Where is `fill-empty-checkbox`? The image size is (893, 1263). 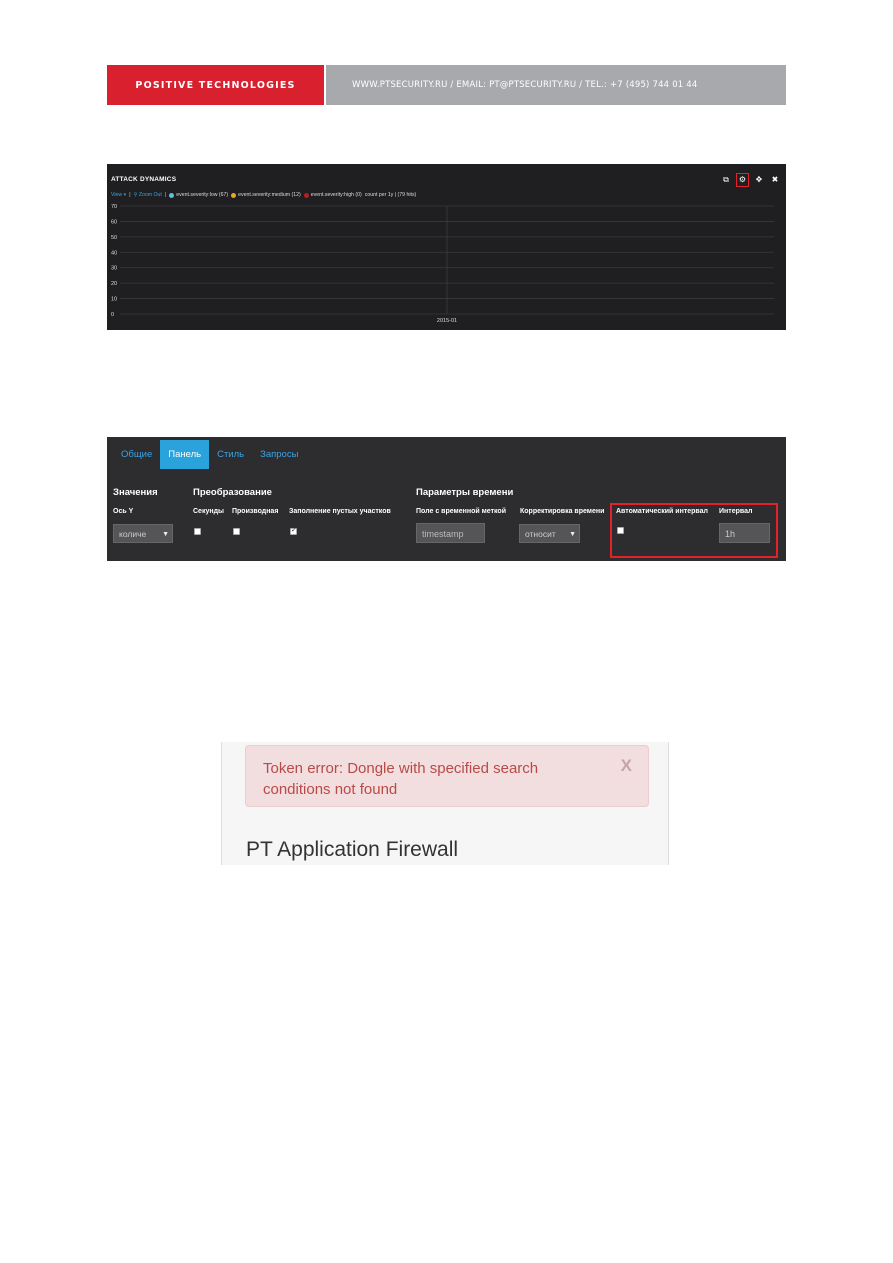 fill-empty-checkbox is located at coordinates (293, 530).